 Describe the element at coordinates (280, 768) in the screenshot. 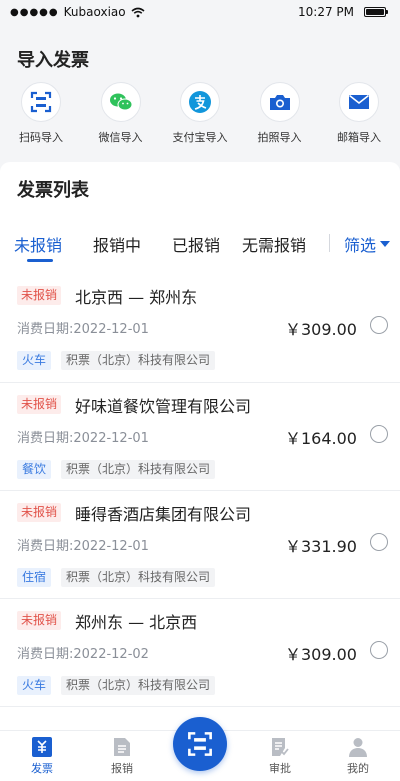

I see `nav-approve-label: 审批` at that location.